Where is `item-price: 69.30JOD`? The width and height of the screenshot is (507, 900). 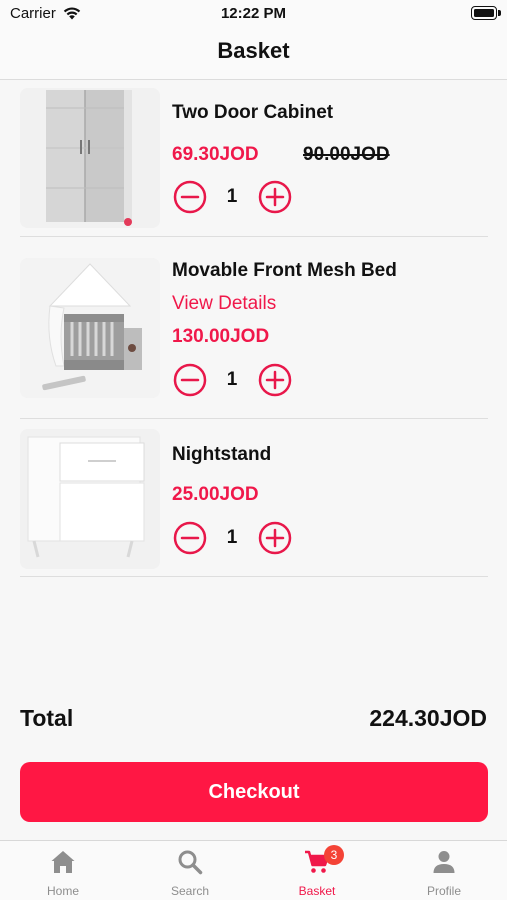 item-price: 69.30JOD is located at coordinates (215, 154).